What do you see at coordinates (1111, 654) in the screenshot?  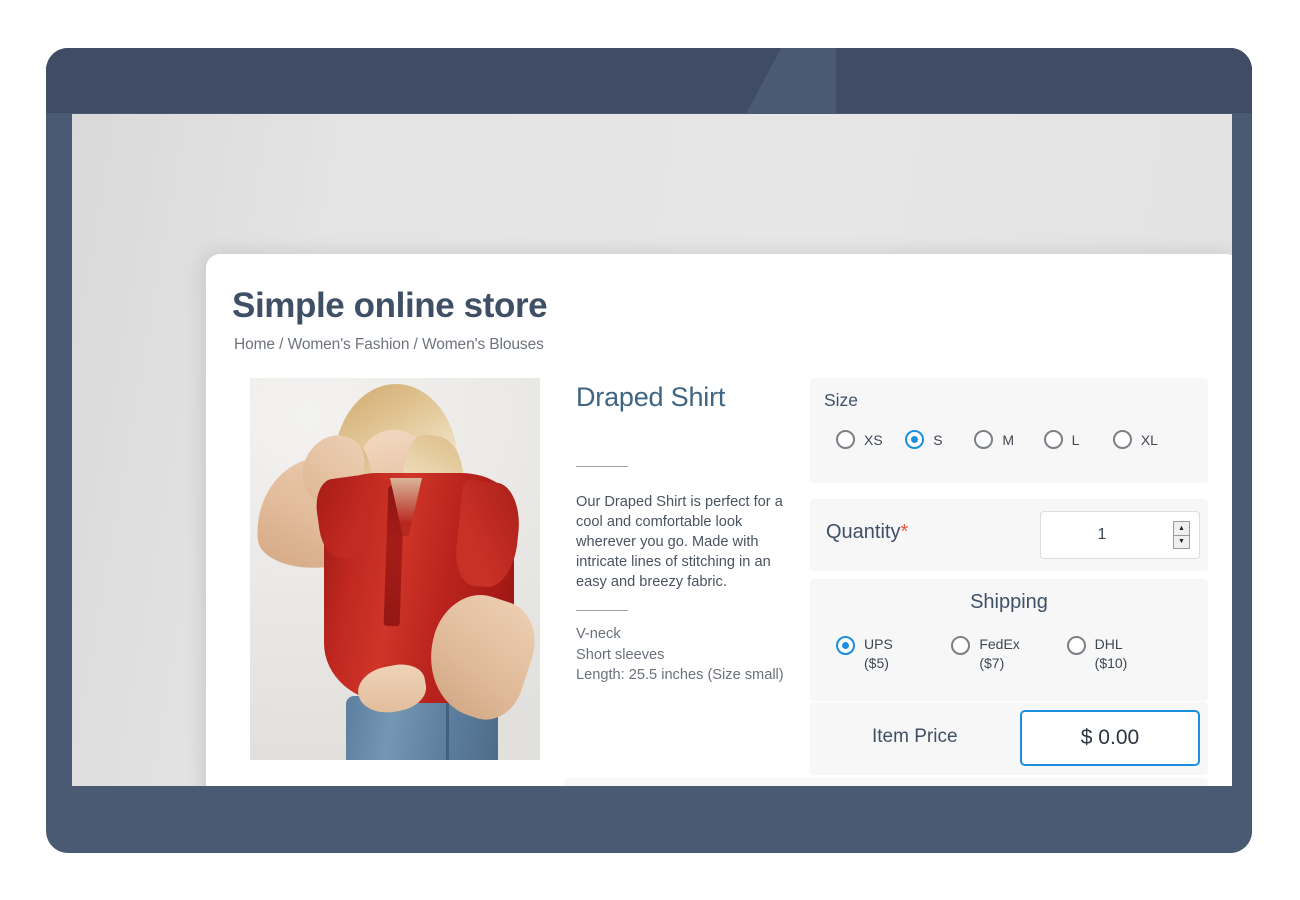 I see `shipping-option-text: DHL ($10)` at bounding box center [1111, 654].